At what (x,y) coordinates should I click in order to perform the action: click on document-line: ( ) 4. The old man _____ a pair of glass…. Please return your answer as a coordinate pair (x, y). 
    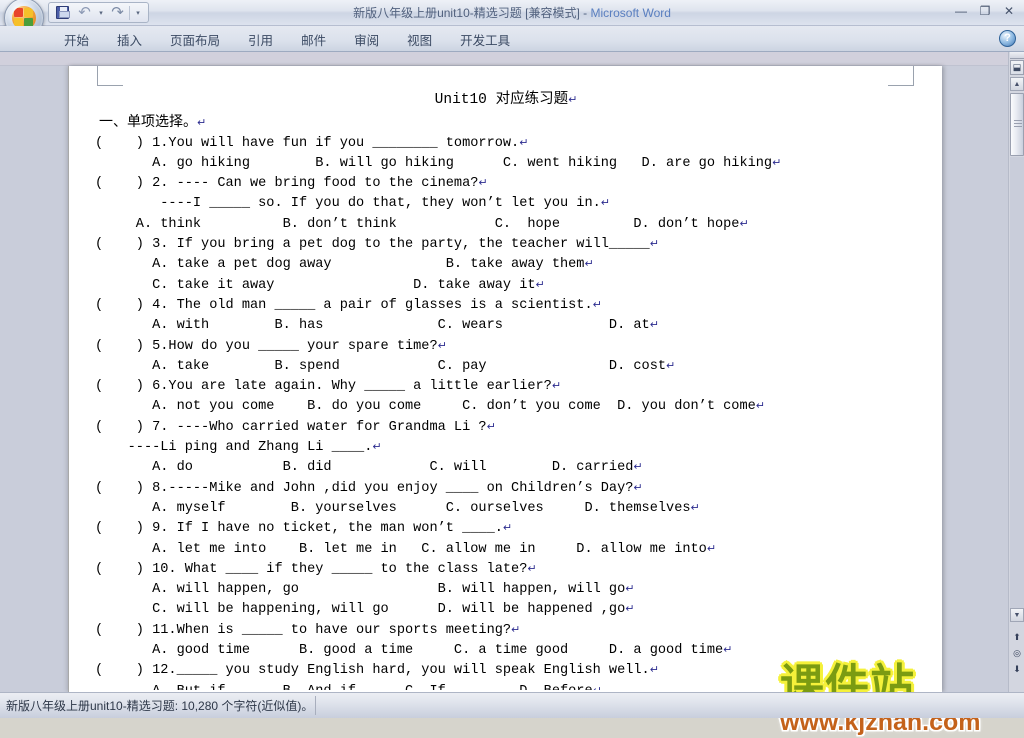
    Looking at the image, I should click on (348, 305).